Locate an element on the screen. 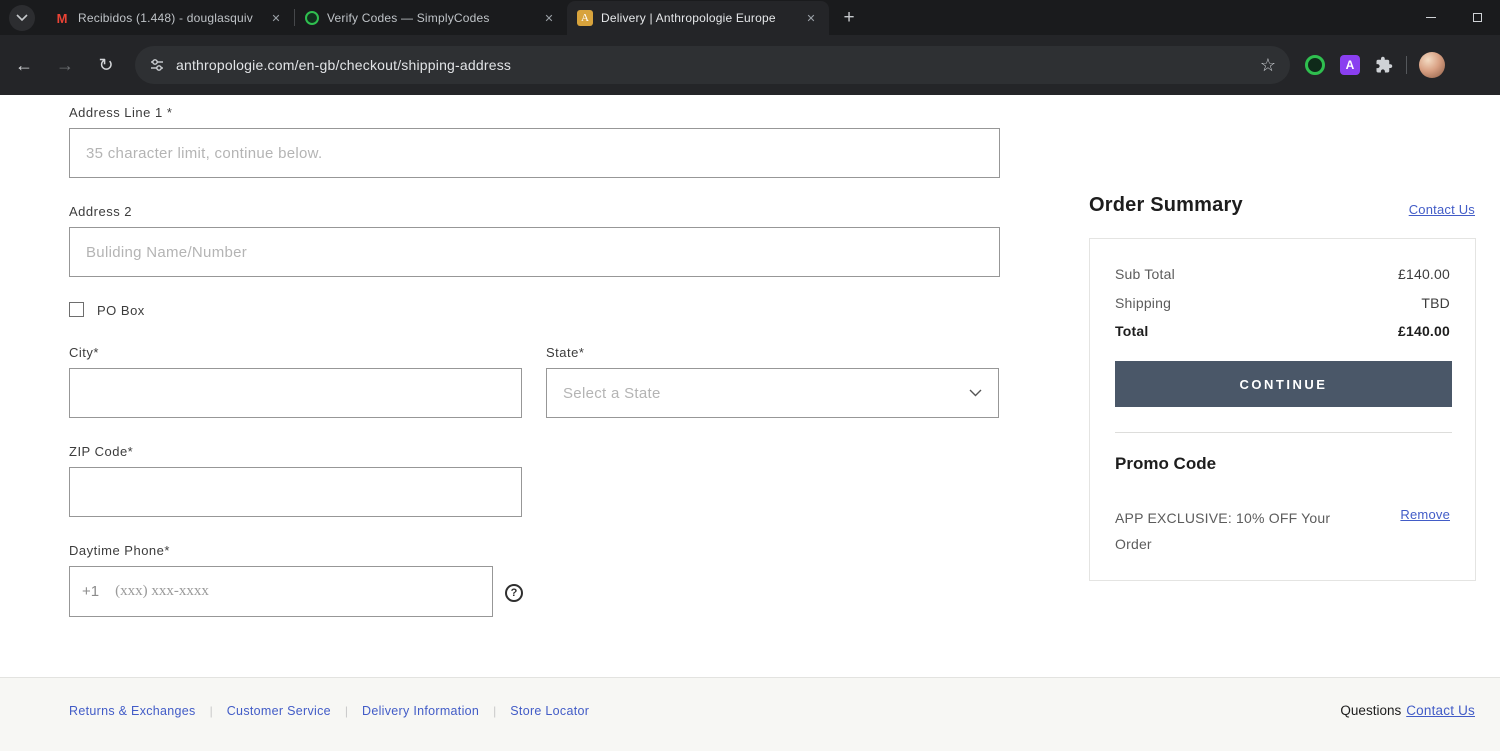  extensions-menu-button is located at coordinates (1384, 65).